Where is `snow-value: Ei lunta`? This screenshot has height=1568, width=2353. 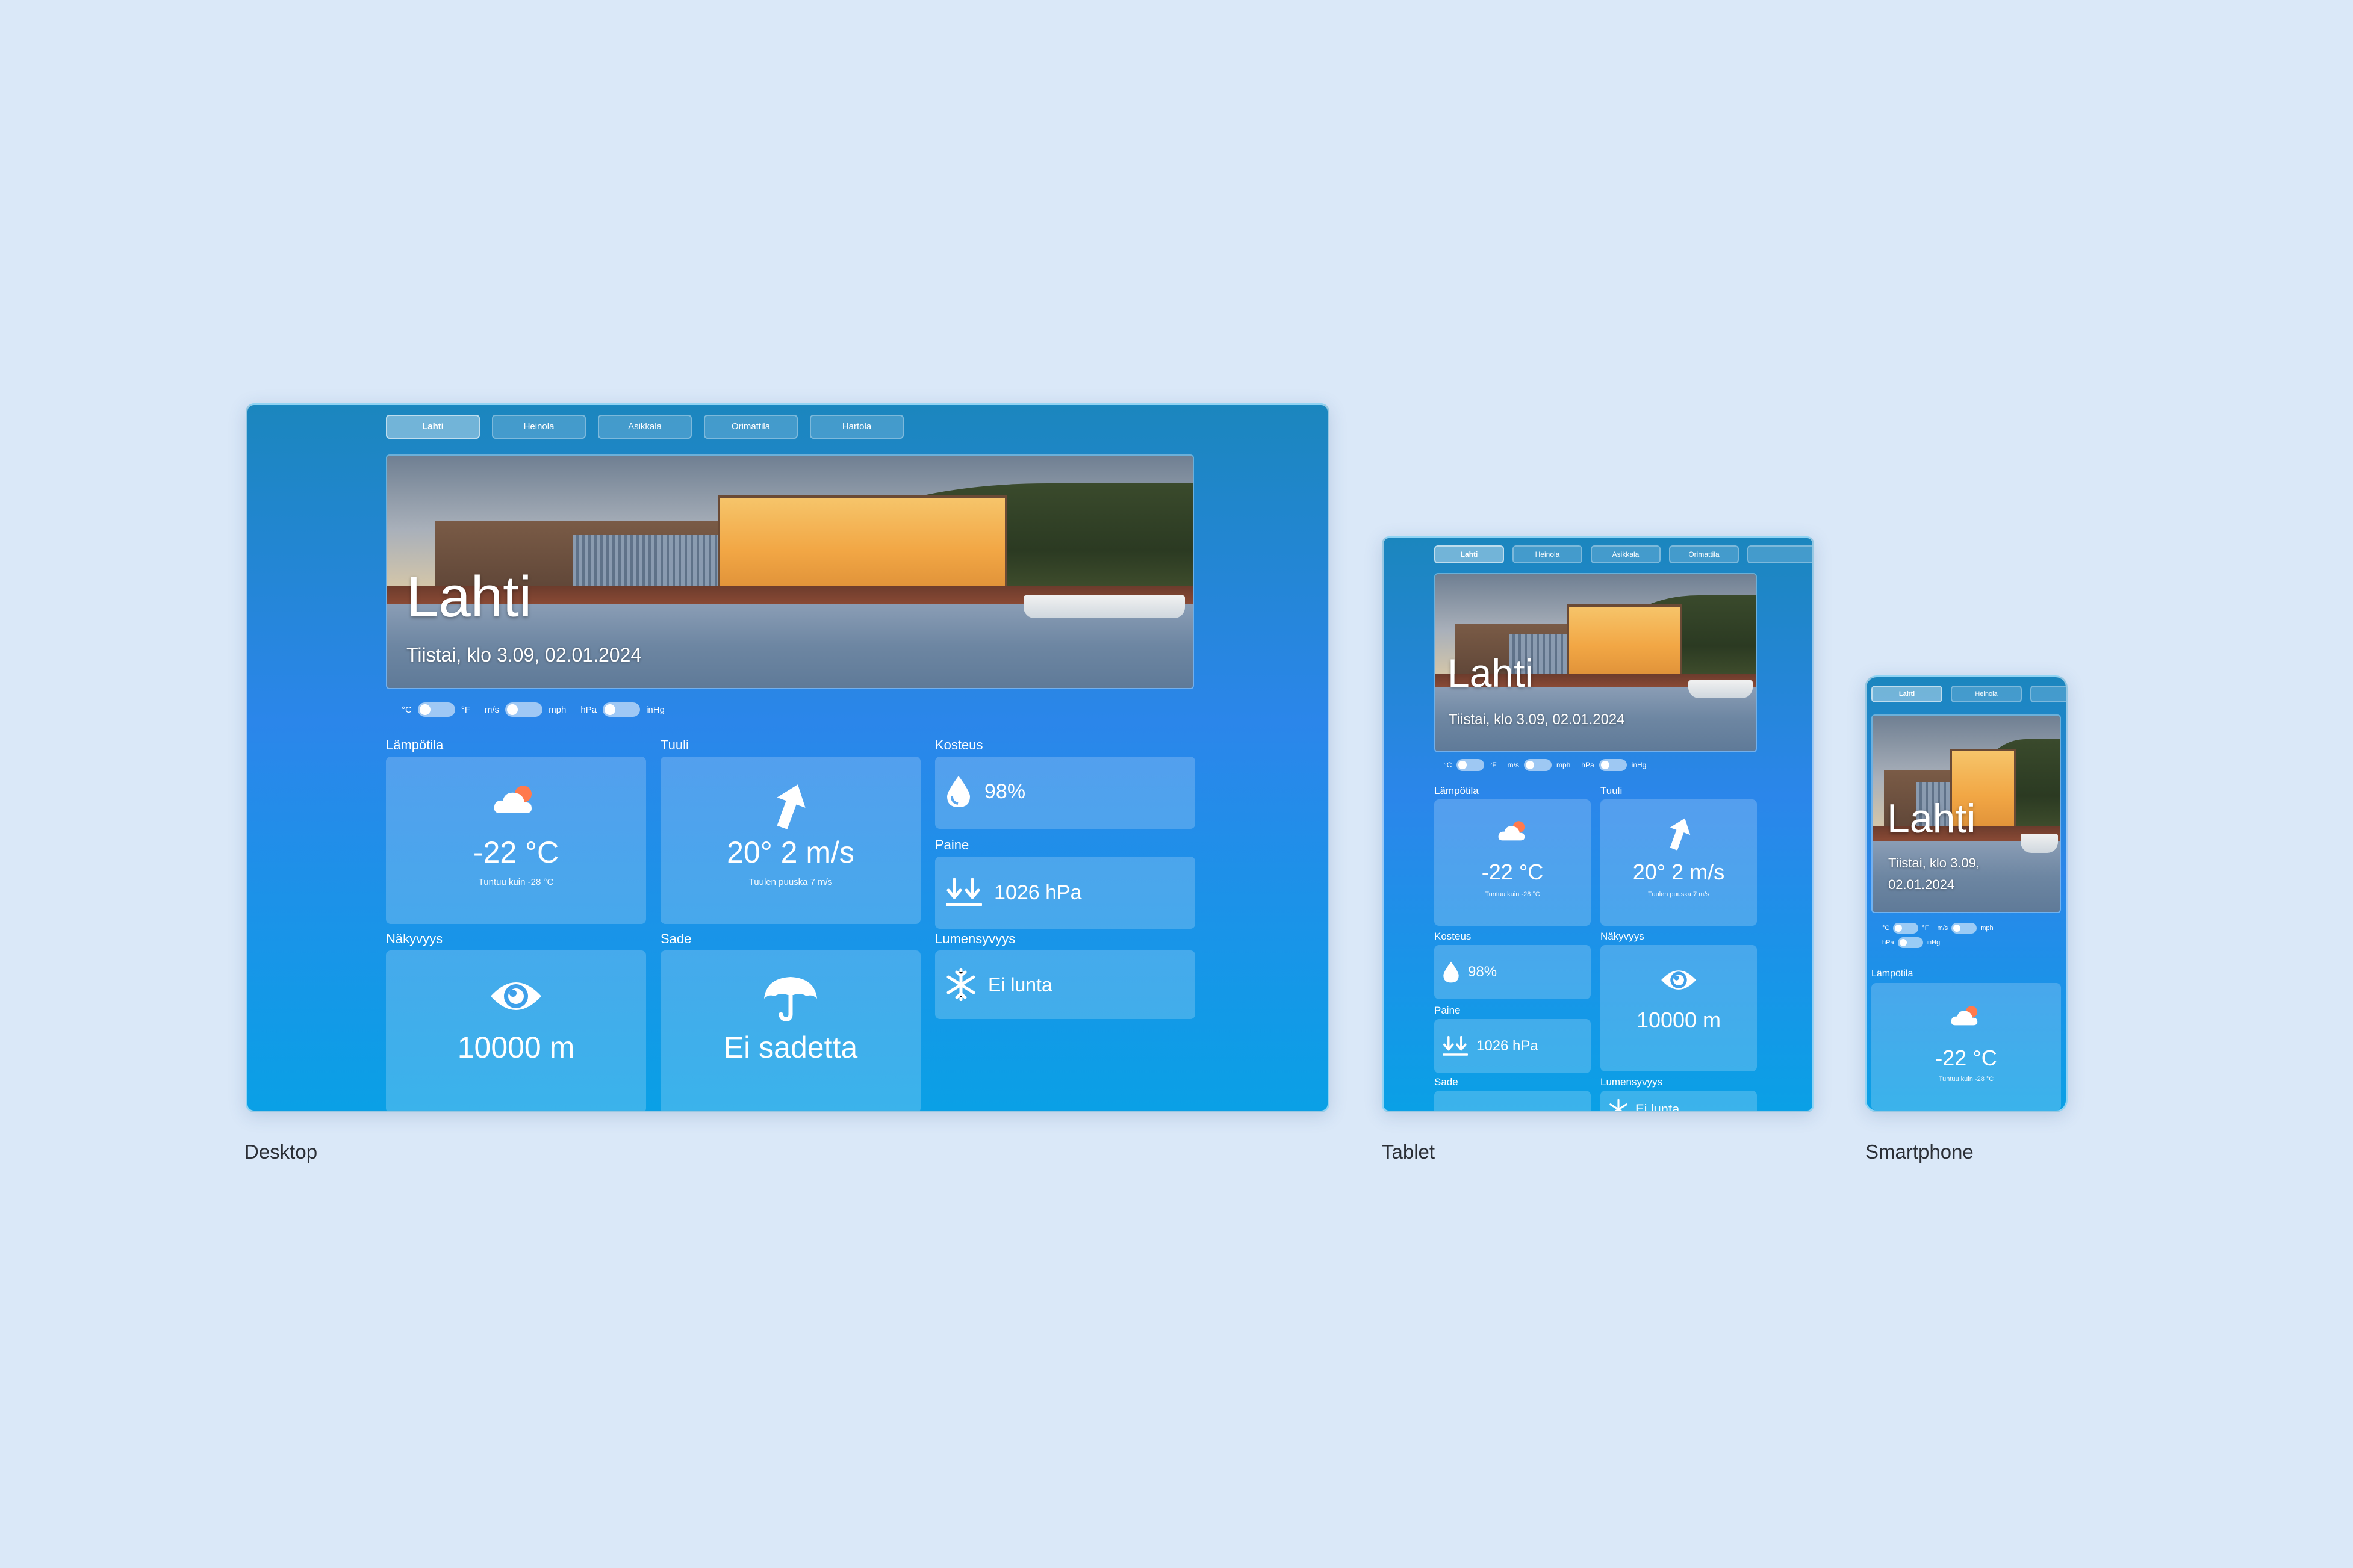 snow-value: Ei lunta is located at coordinates (1657, 1107).